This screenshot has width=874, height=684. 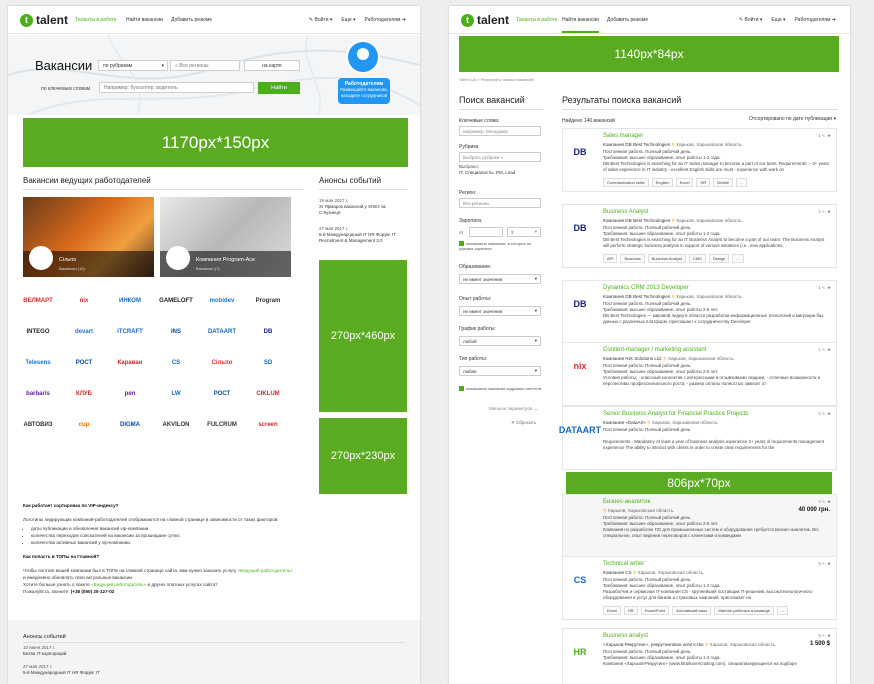 I want to click on side-ad-banner-1: 270px*460px, so click(x=363, y=336).